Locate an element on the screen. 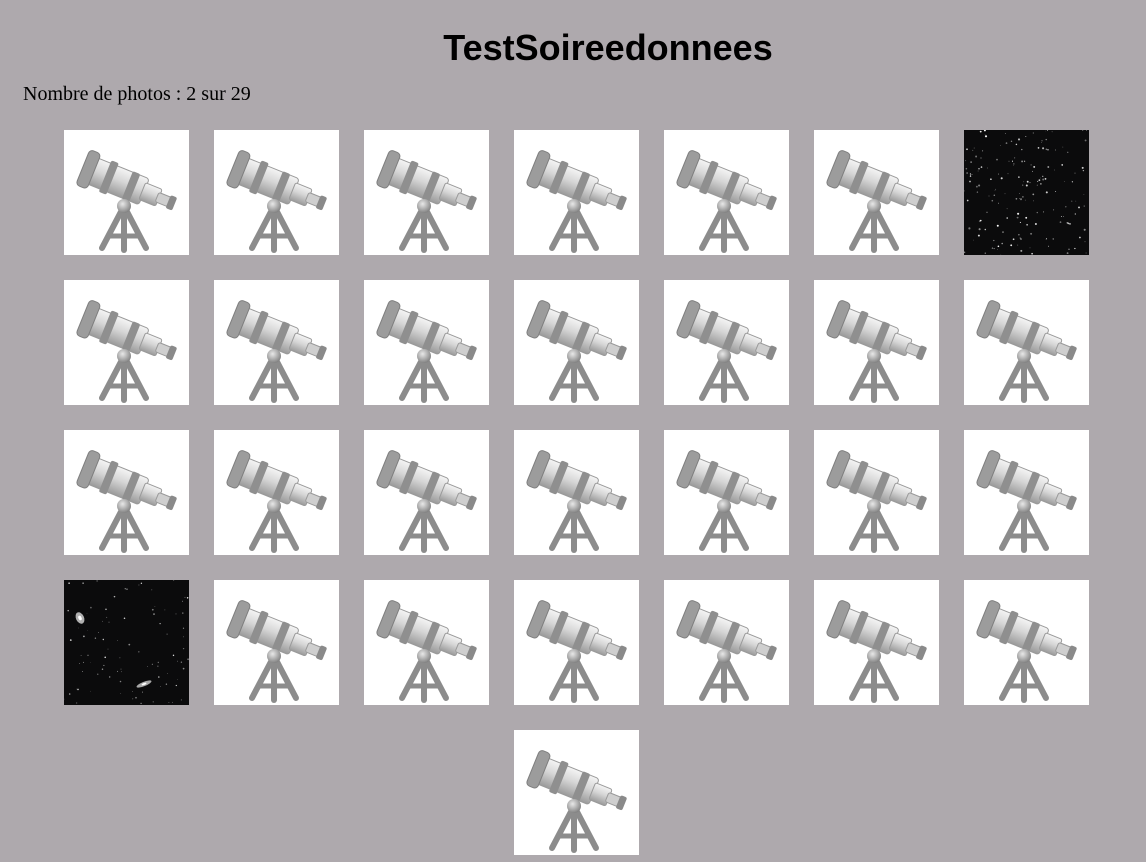 This screenshot has height=862, width=1146. galaxy-photo-image is located at coordinates (126, 642).